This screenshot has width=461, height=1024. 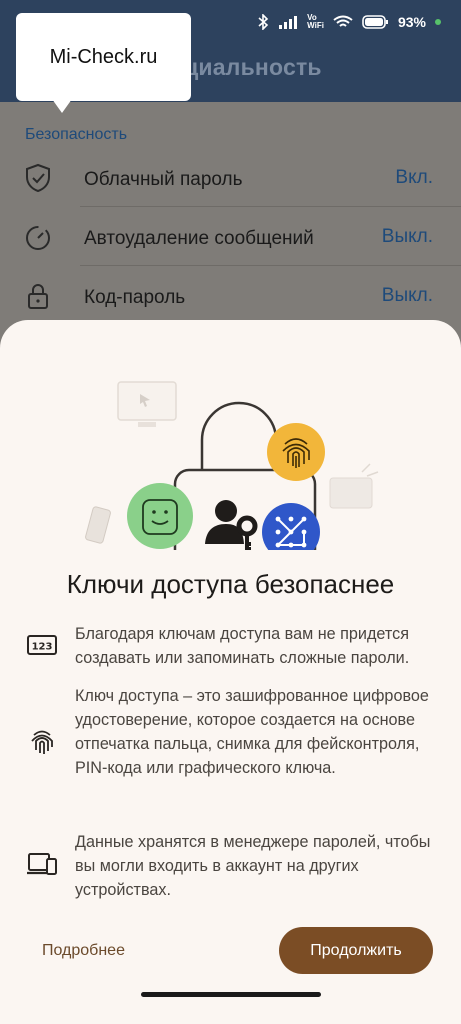 I want to click on row-label: Автоудаление сообщений, so click(x=199, y=238).